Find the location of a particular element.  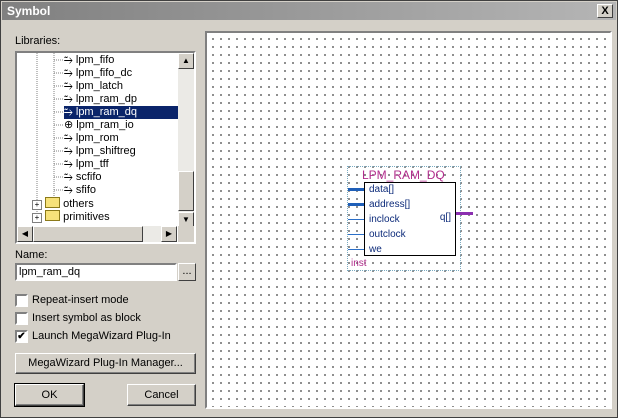

symbol-body: data[] address[] inclock outclock we q[] is located at coordinates (410, 219).